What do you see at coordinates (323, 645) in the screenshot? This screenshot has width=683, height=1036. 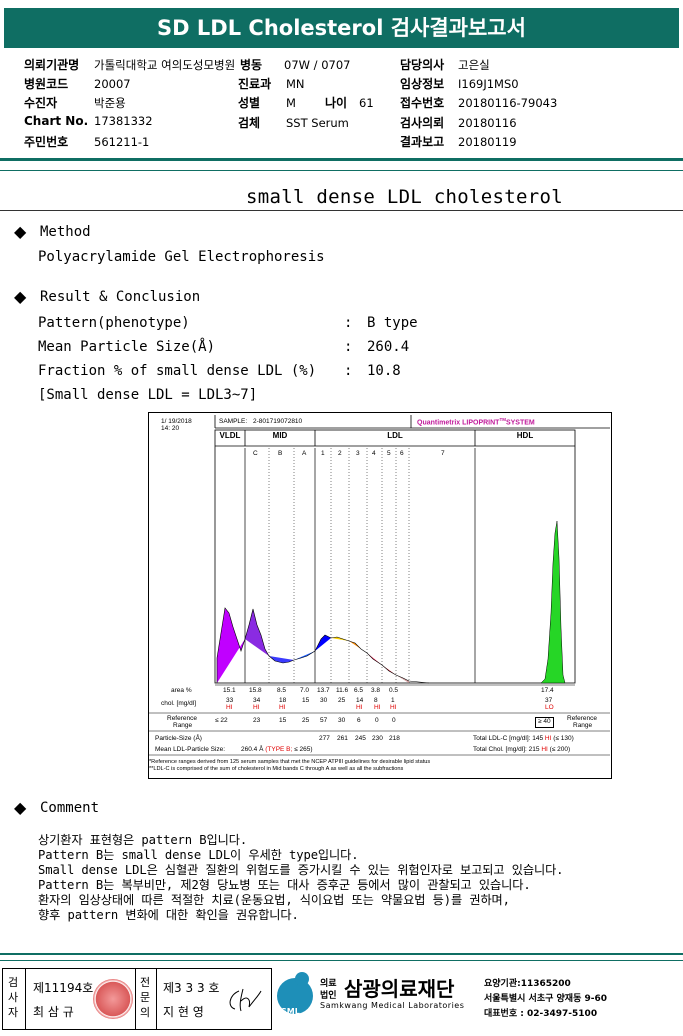 I see `trace-outline` at bounding box center [323, 645].